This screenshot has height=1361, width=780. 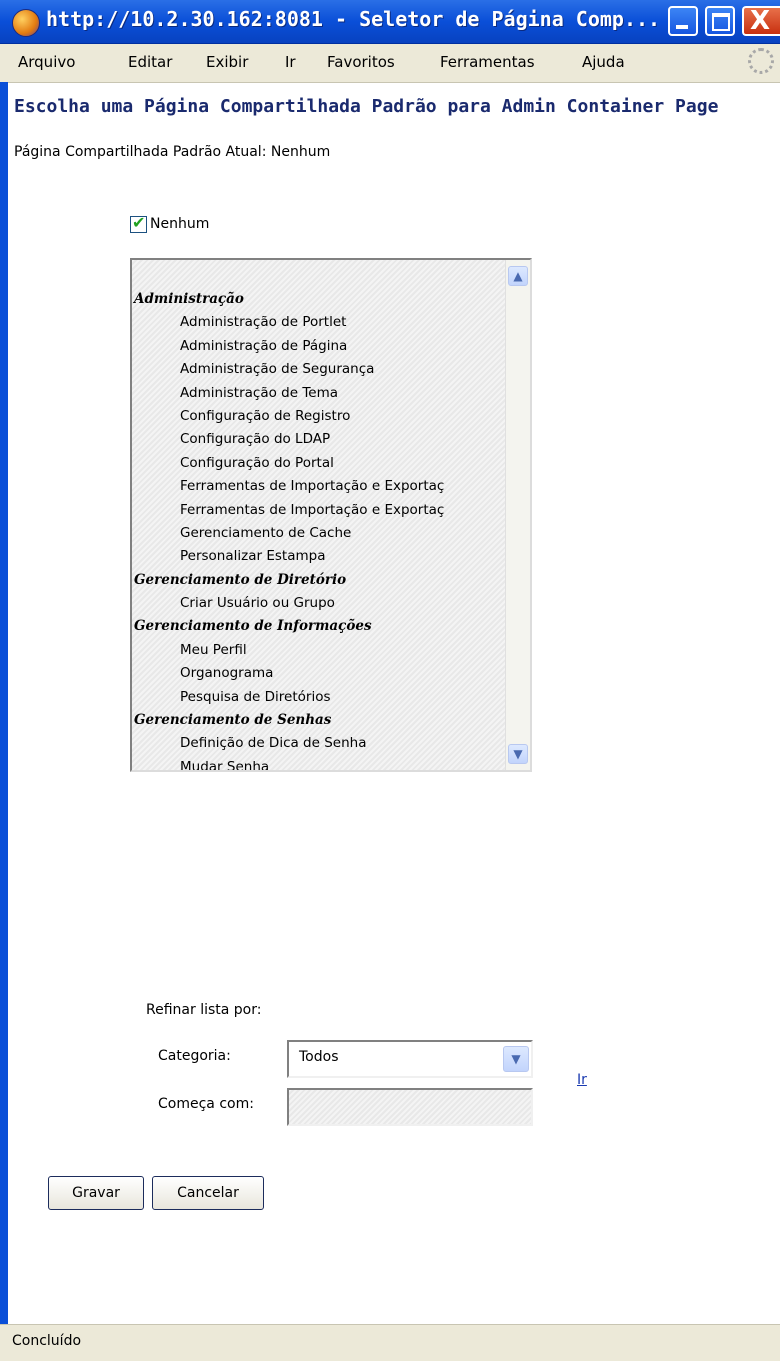 What do you see at coordinates (518, 276) in the screenshot?
I see `scroll-up-icon: ▲` at bounding box center [518, 276].